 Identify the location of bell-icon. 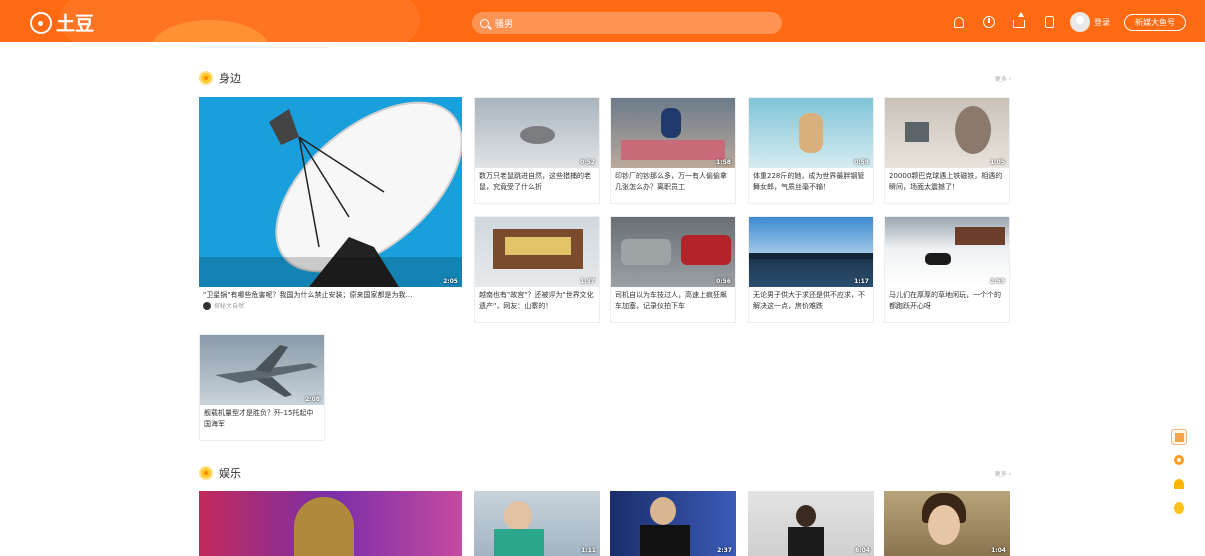
(959, 22).